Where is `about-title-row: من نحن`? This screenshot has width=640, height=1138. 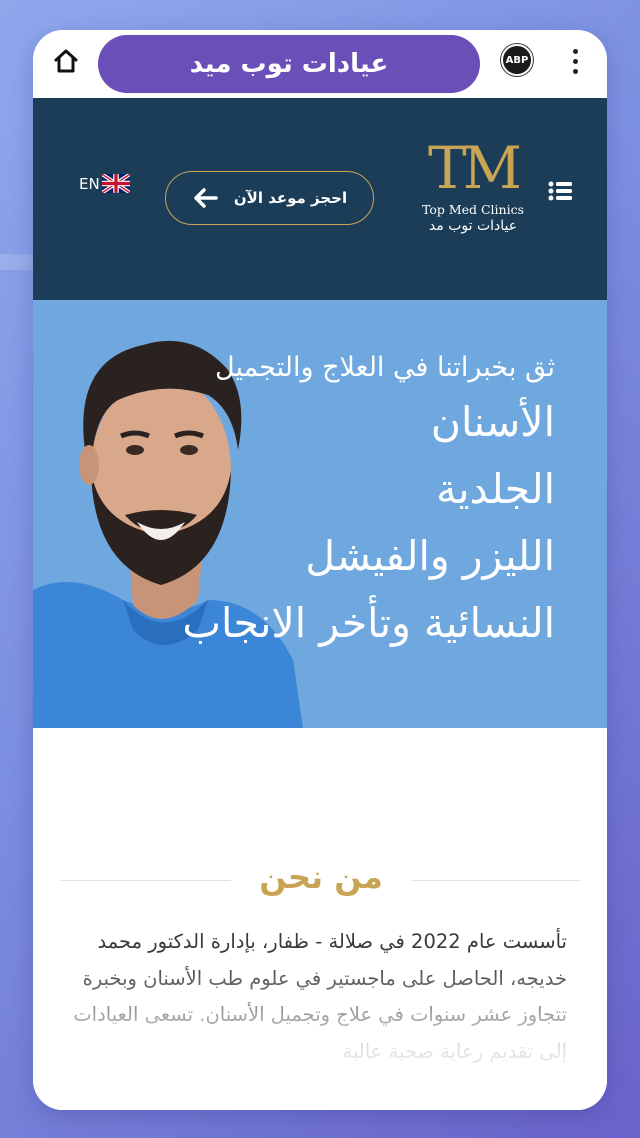
about-title-row: من نحن is located at coordinates (321, 878).